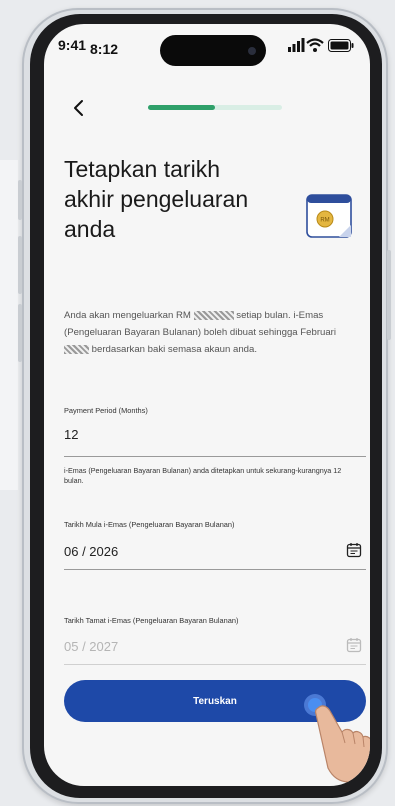  Describe the element at coordinates (215, 664) in the screenshot. I see `end-date-underline` at that location.